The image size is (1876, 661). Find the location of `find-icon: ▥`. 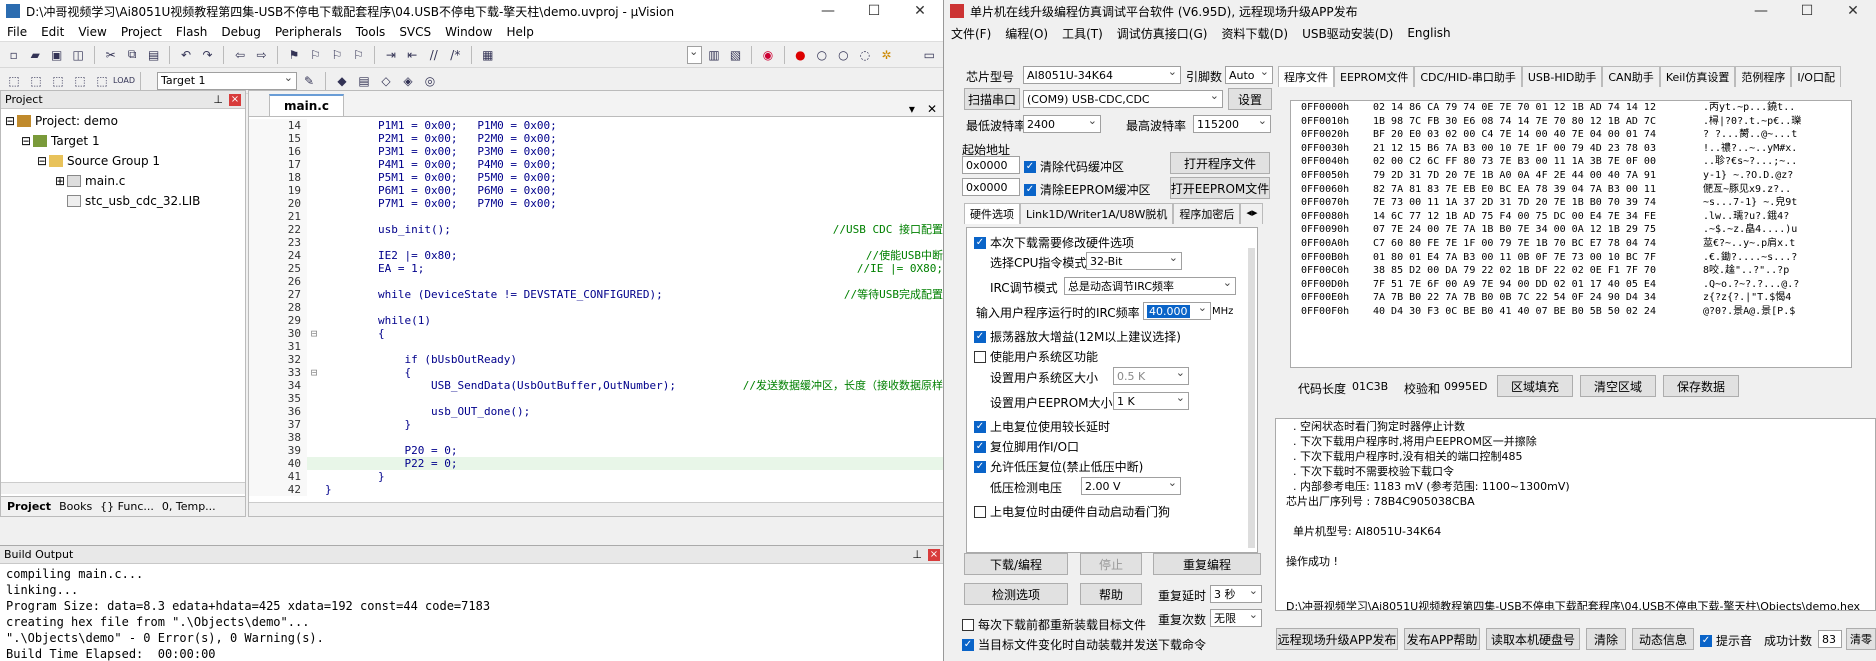

find-icon: ▥ is located at coordinates (713, 55).